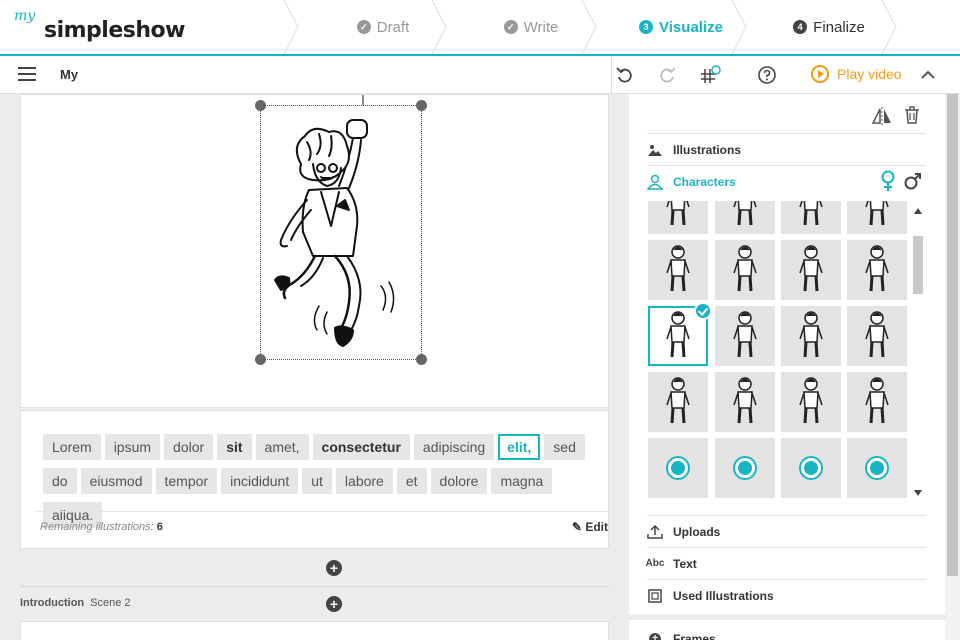 The image size is (960, 640). I want to click on text-row: Abc Text, so click(785, 563).